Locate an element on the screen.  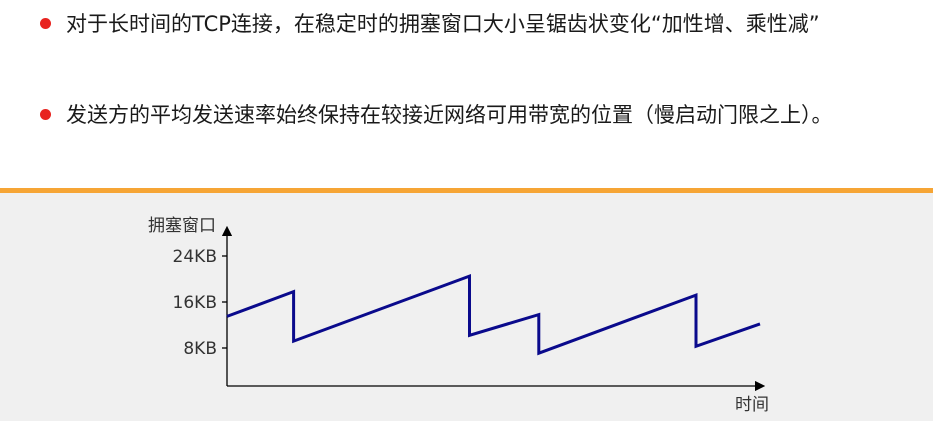
x-axis-label: 时间 is located at coordinates (752, 405).